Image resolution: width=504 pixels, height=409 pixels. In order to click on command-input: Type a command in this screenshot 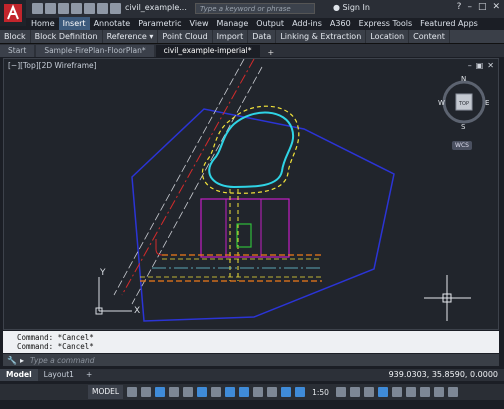, I will do `click(62, 360)`.